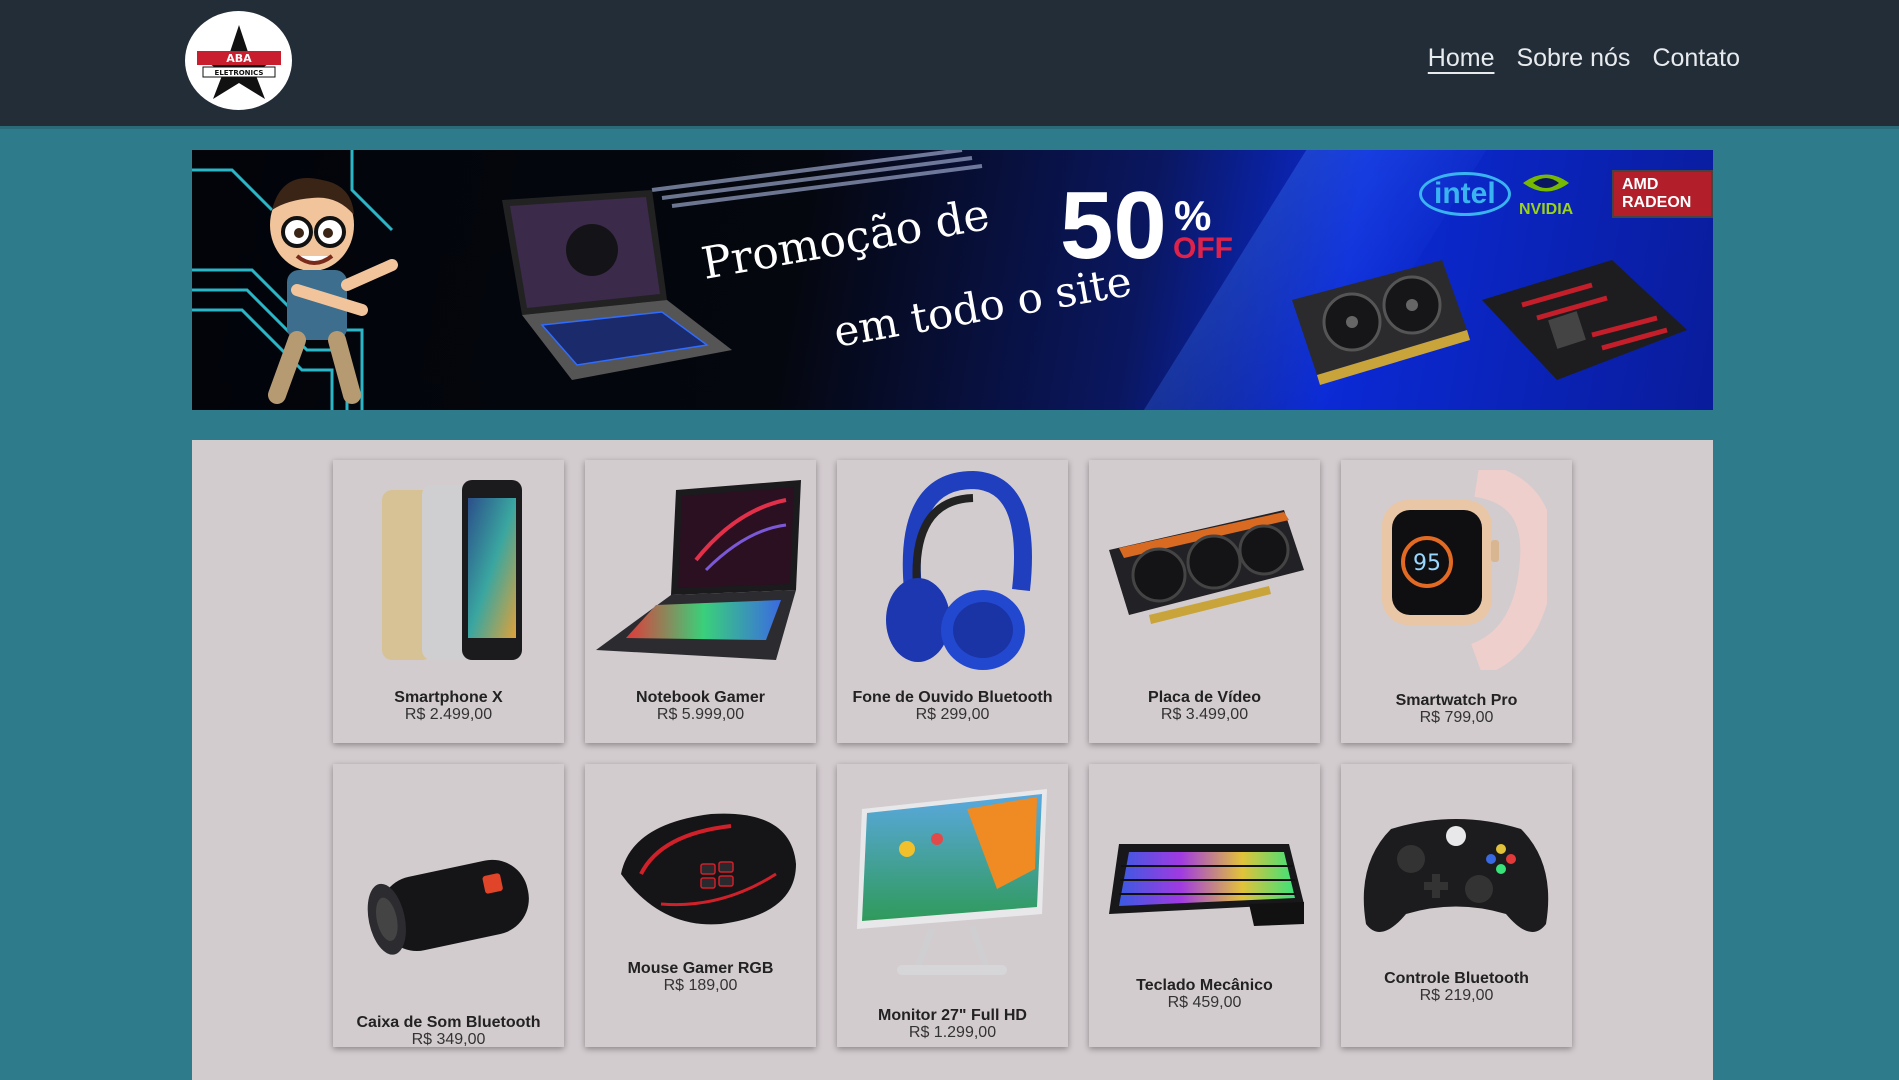 This screenshot has width=1899, height=1080. What do you see at coordinates (1546, 183) in the screenshot?
I see `nvidia-eye-icon` at bounding box center [1546, 183].